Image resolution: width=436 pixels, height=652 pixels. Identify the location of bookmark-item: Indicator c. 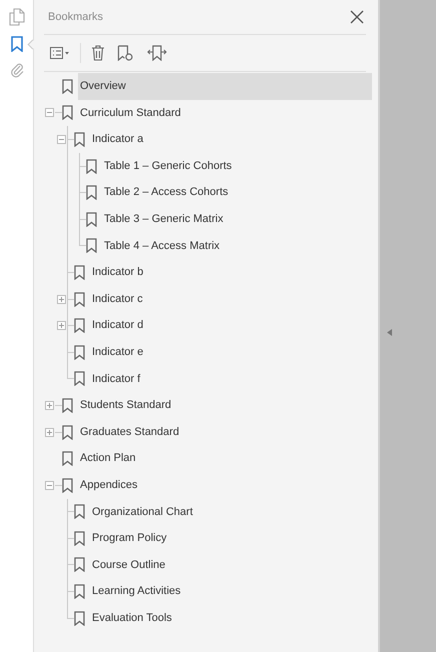
(231, 299).